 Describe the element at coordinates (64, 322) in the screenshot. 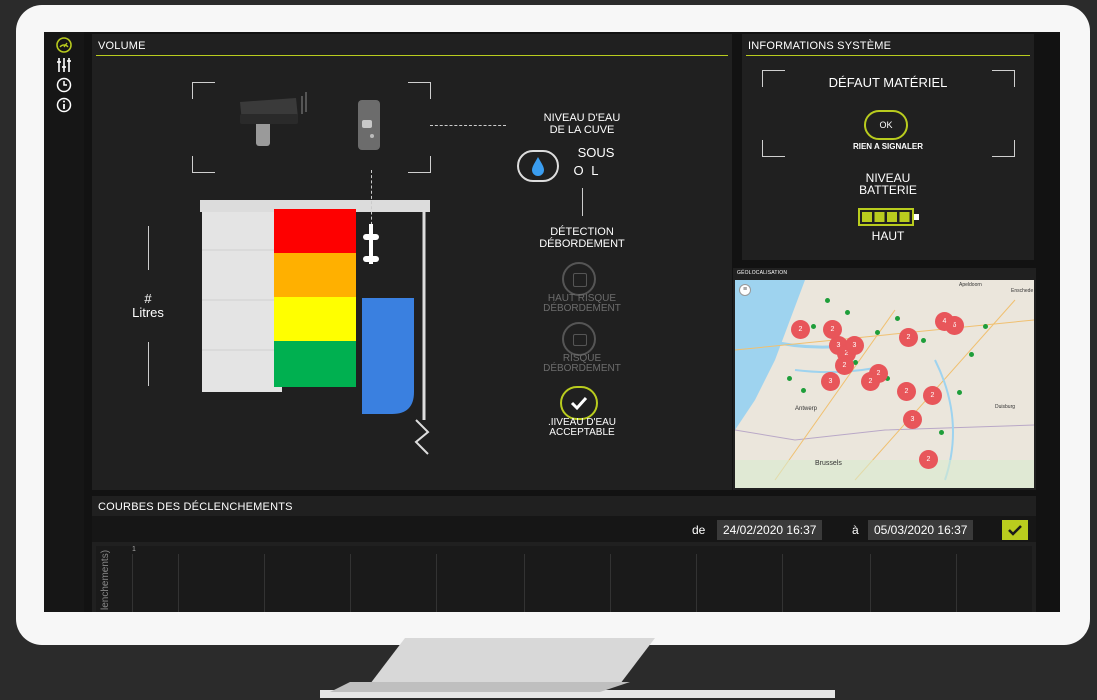

I see `sidebar` at that location.